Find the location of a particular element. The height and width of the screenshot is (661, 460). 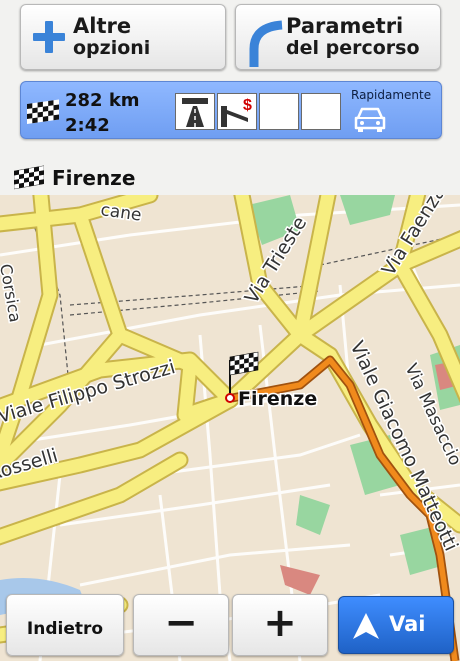

route-parameters-button: Parametri del percorso is located at coordinates (338, 37).